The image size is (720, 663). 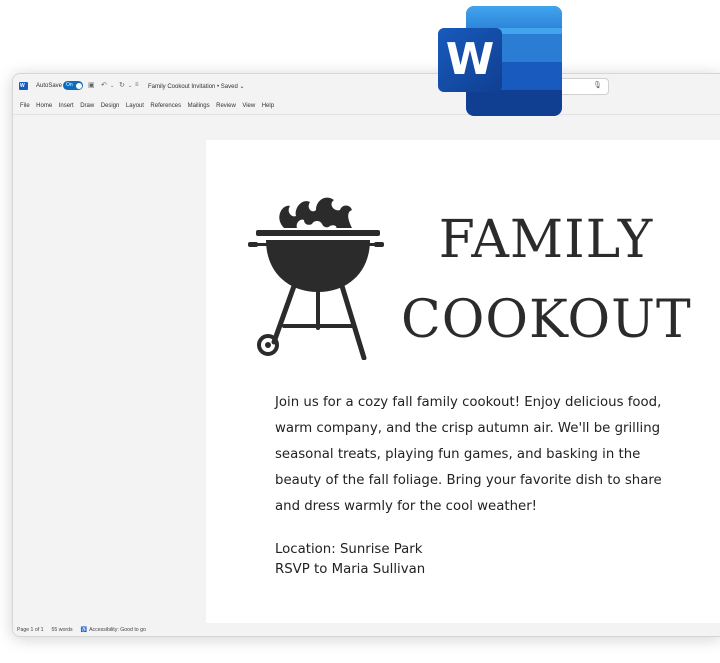 I want to click on undo-icon: ↶, so click(x=104, y=85).